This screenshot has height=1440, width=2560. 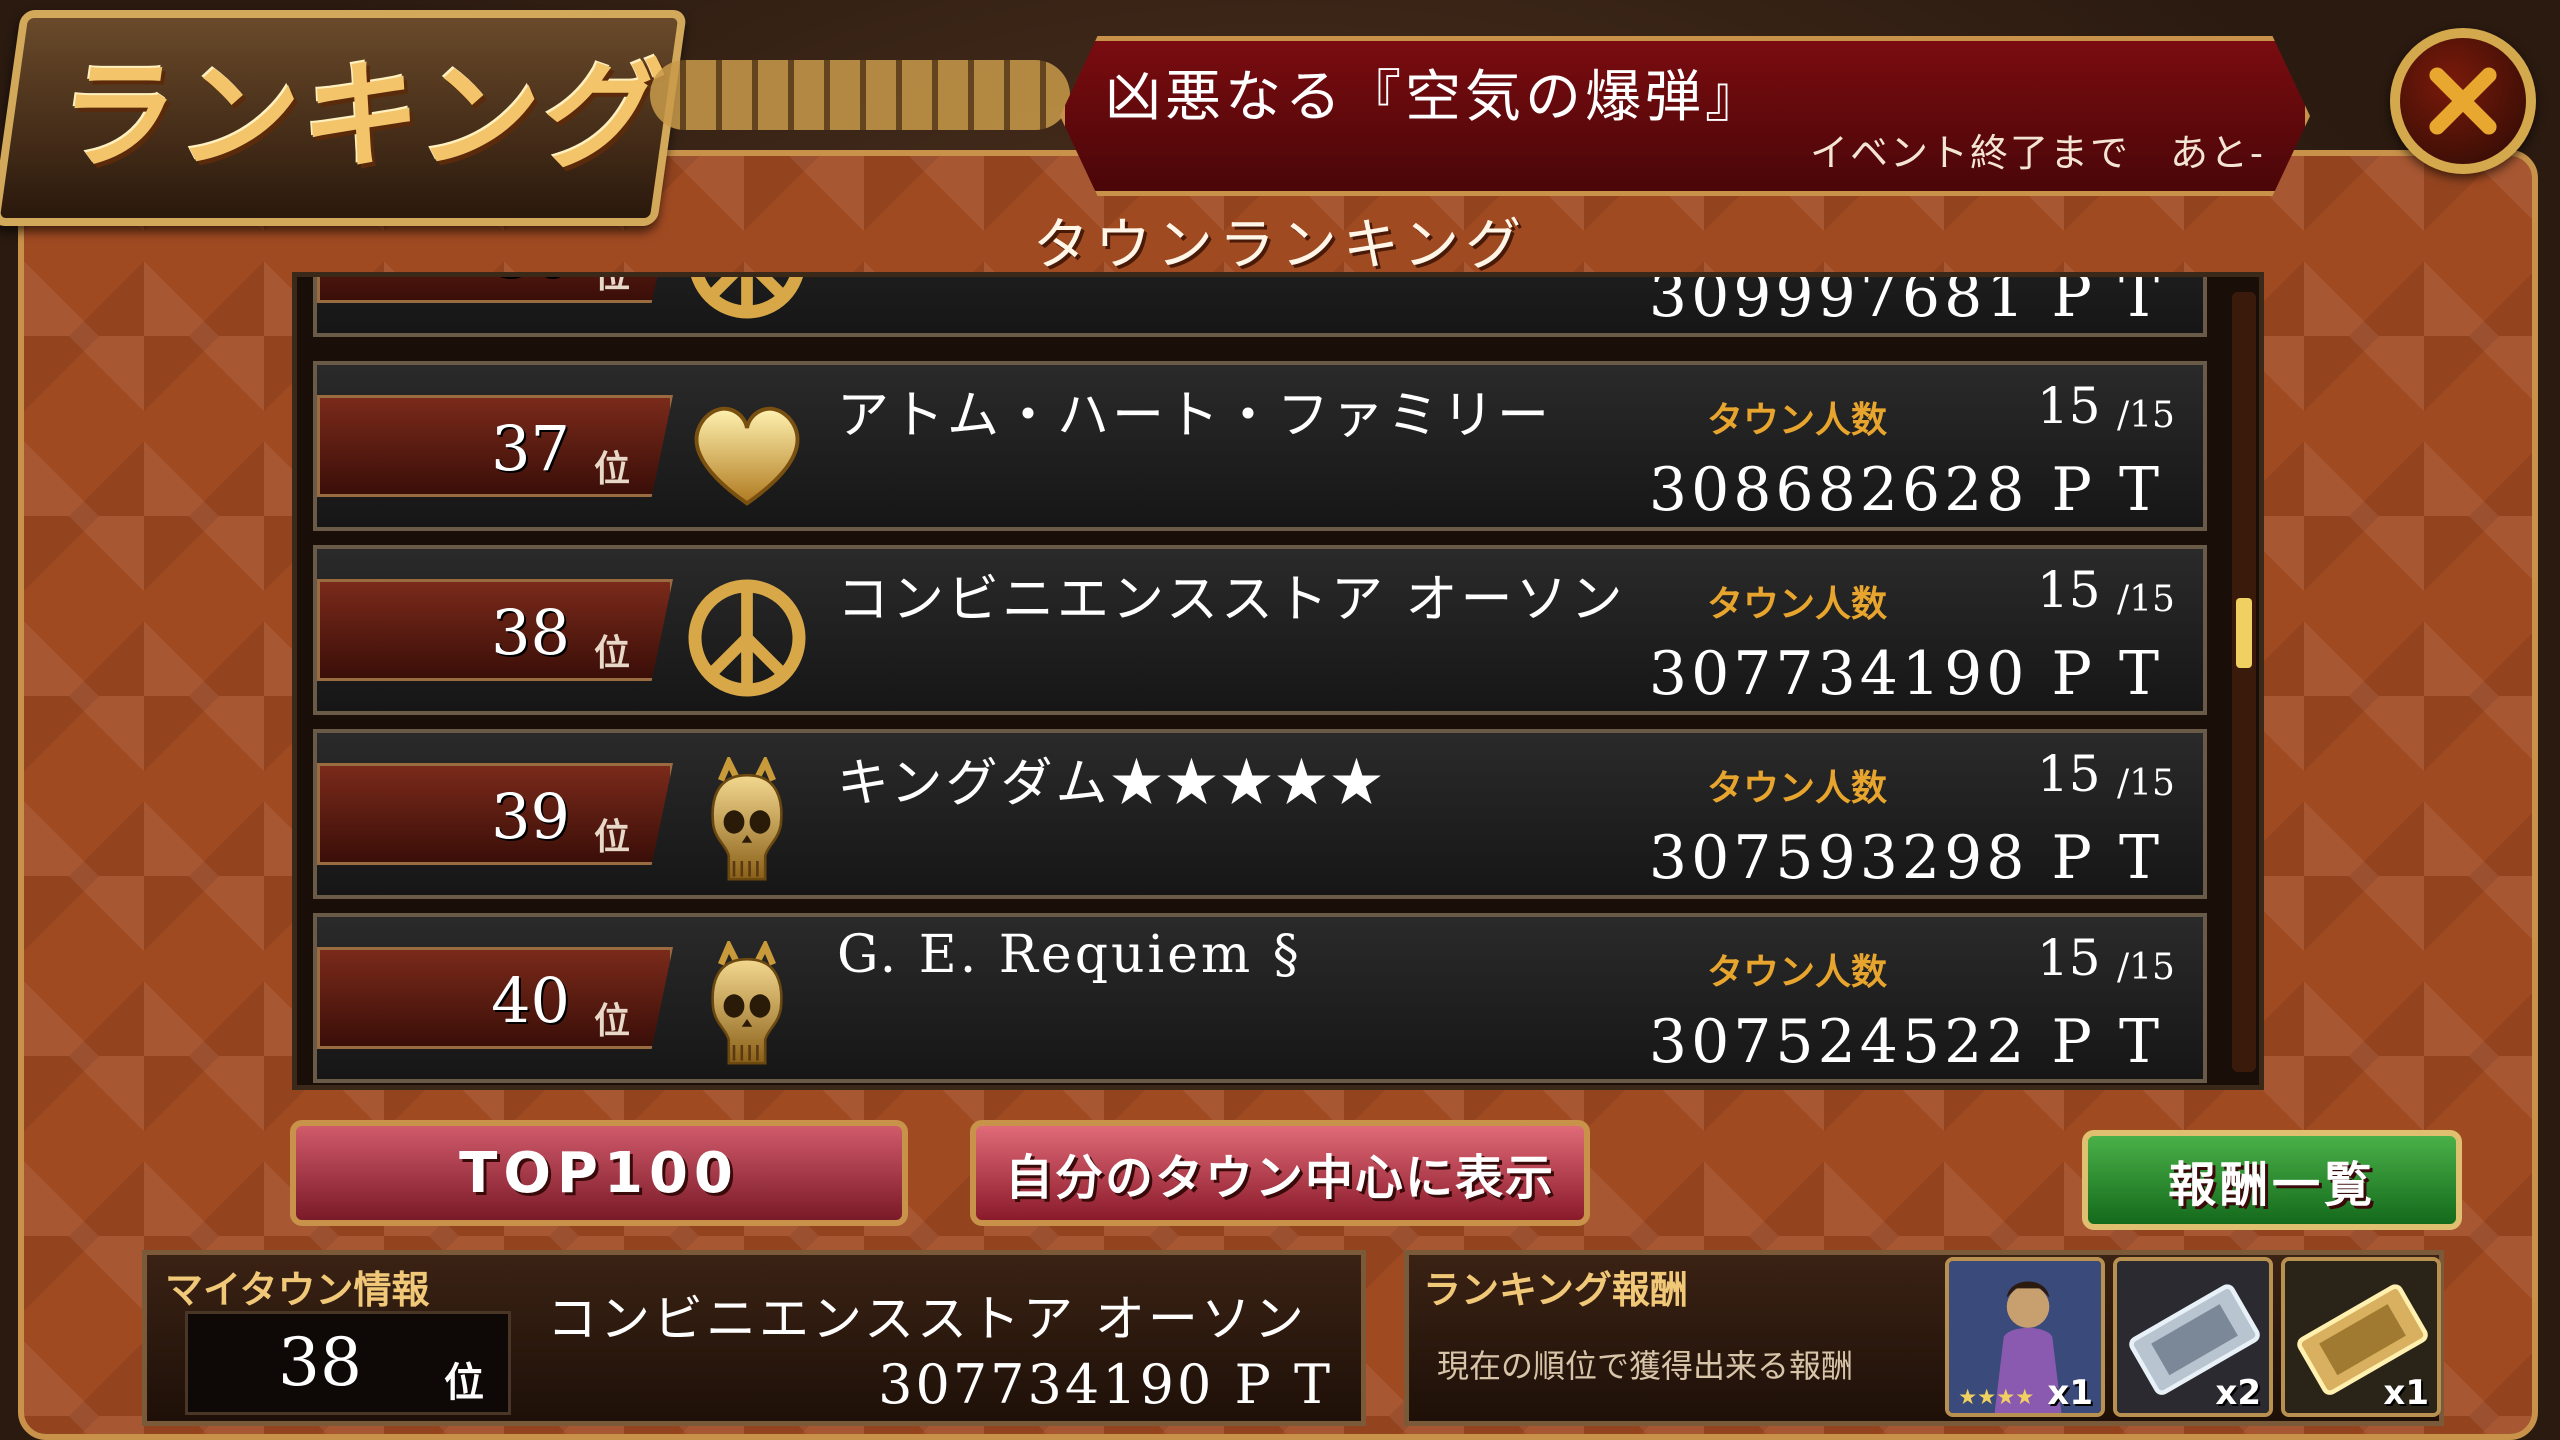 I want to click on reward-list-button: 報酬一覧, so click(x=2272, y=1180).